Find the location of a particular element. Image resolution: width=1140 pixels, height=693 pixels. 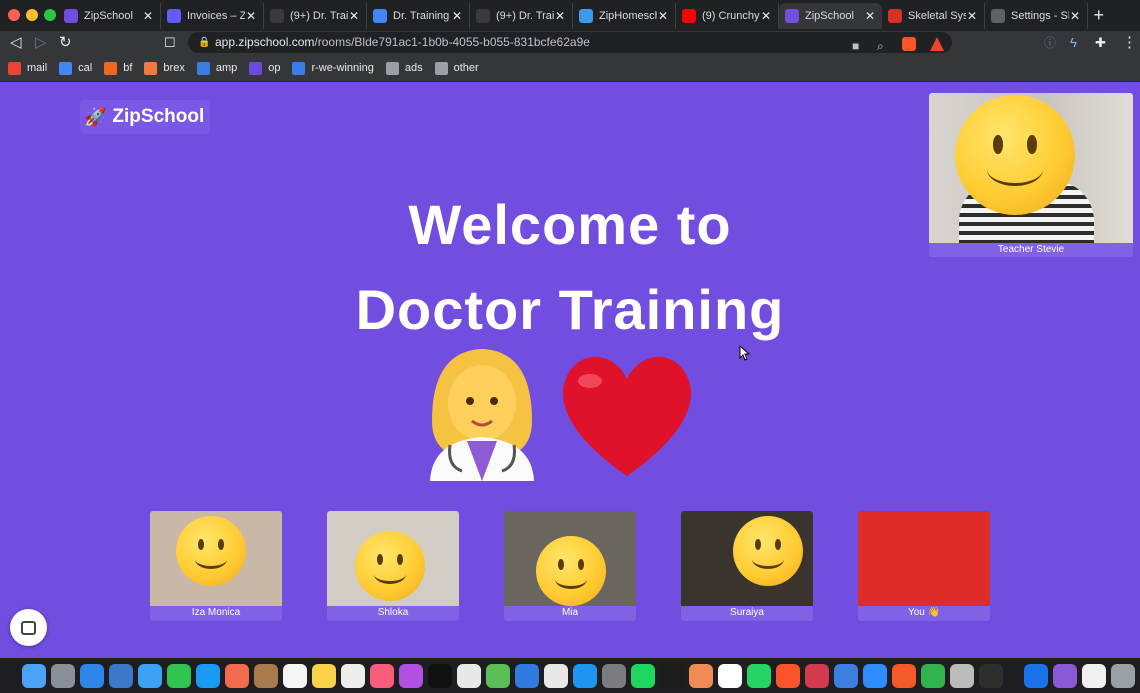

bookmark-amp: amp is located at coordinates (216, 68).